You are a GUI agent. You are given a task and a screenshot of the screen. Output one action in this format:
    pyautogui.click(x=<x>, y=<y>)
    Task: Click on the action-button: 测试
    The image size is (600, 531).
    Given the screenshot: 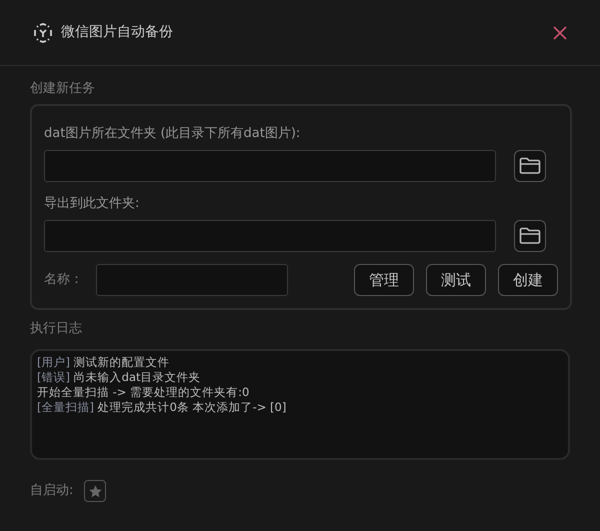 What is the action you would take?
    pyautogui.click(x=456, y=280)
    